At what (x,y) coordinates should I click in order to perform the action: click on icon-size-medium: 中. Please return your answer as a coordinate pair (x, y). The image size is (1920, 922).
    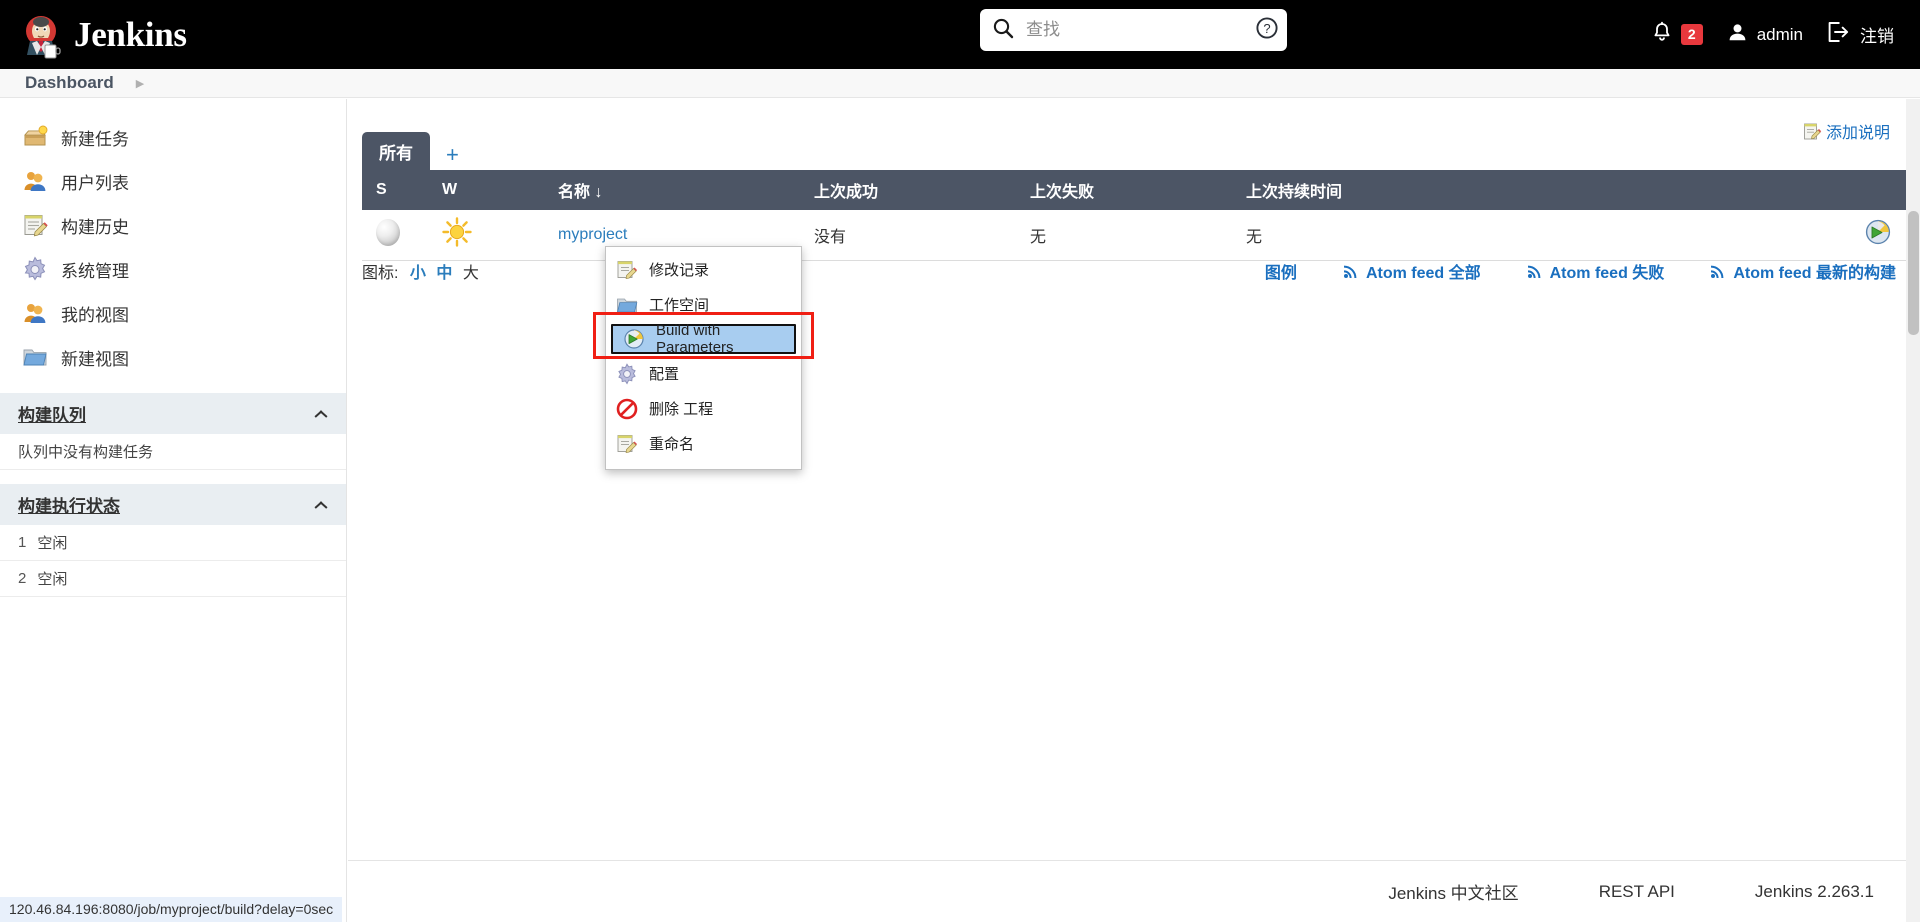
    Looking at the image, I should click on (444, 273).